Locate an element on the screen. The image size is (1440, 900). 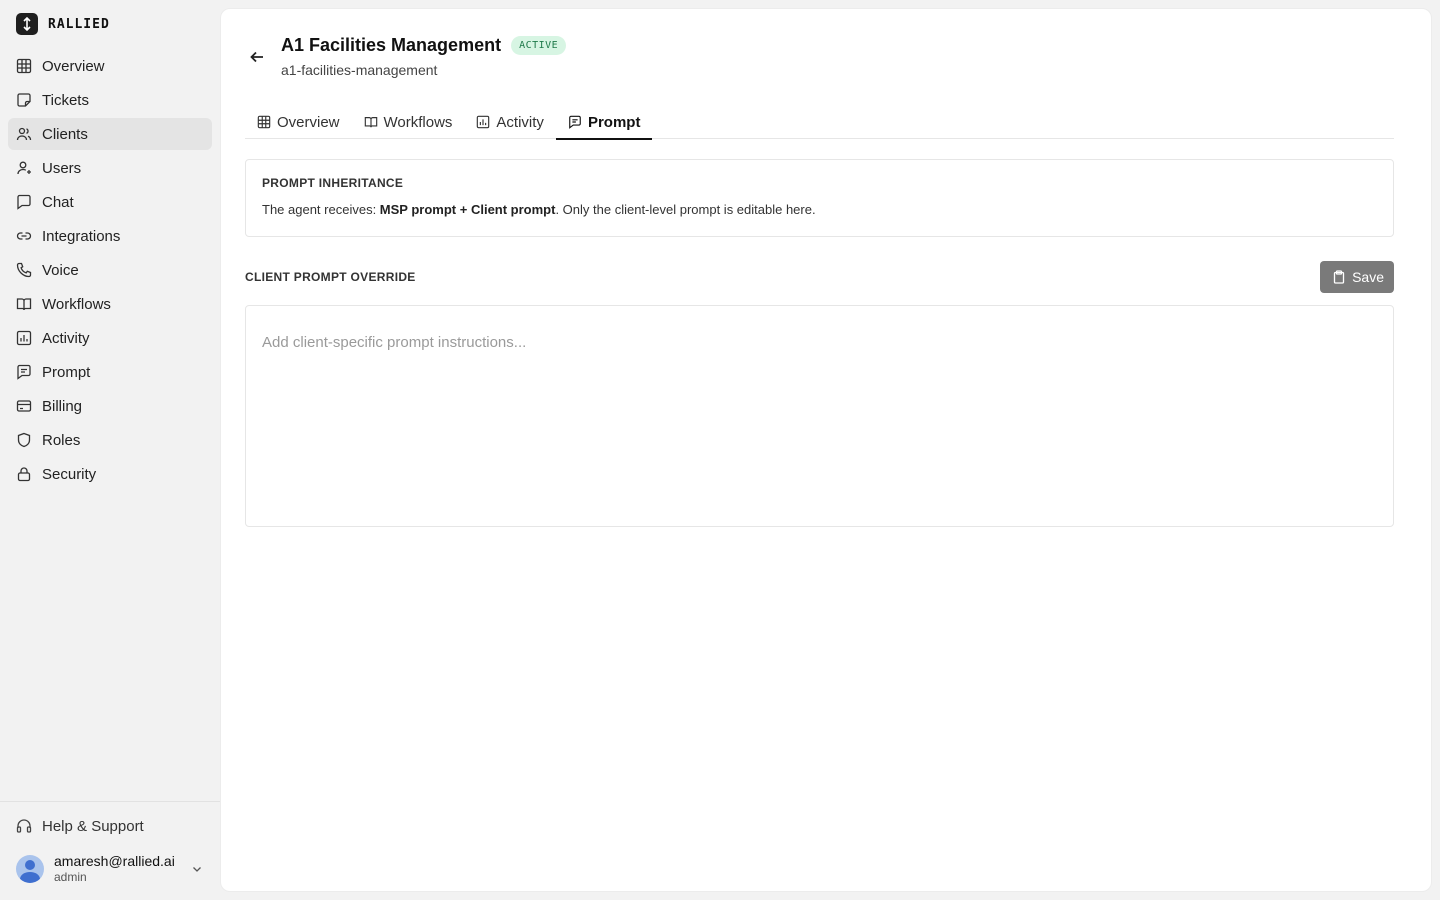
clipboard-icon is located at coordinates (1339, 277).